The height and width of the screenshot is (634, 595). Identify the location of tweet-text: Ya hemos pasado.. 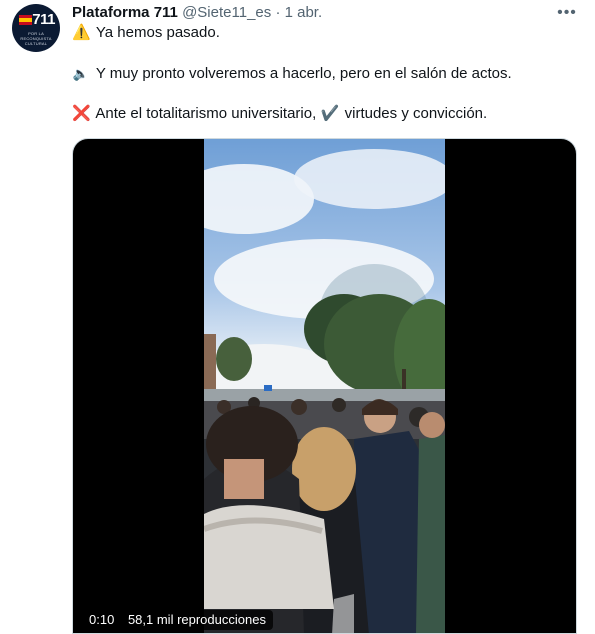
(157, 32).